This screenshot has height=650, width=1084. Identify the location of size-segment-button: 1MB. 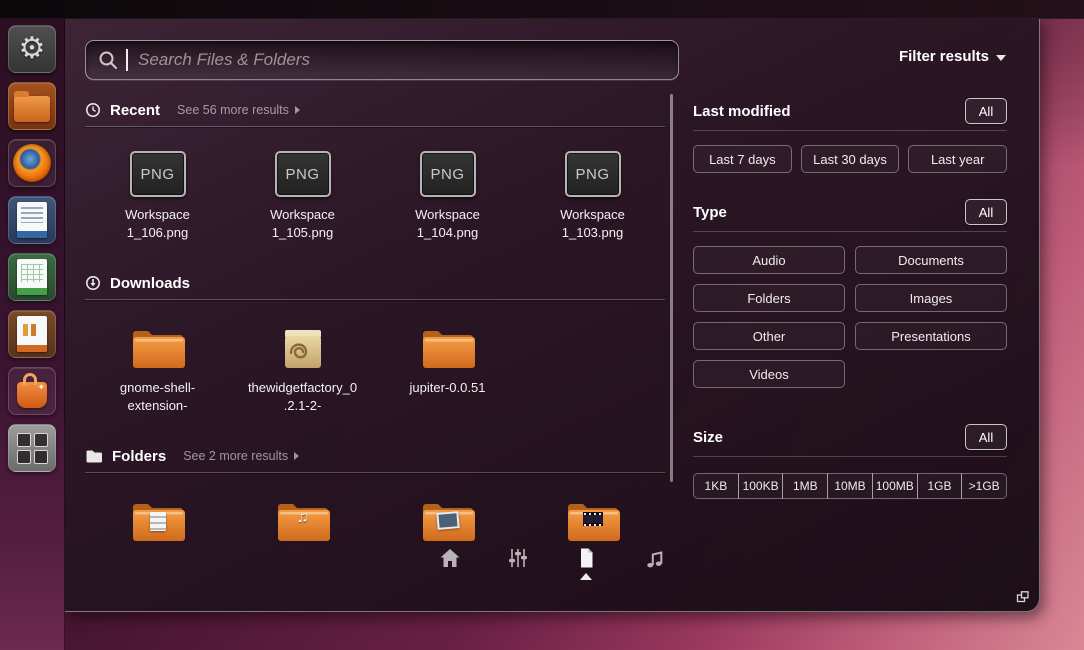
(805, 486).